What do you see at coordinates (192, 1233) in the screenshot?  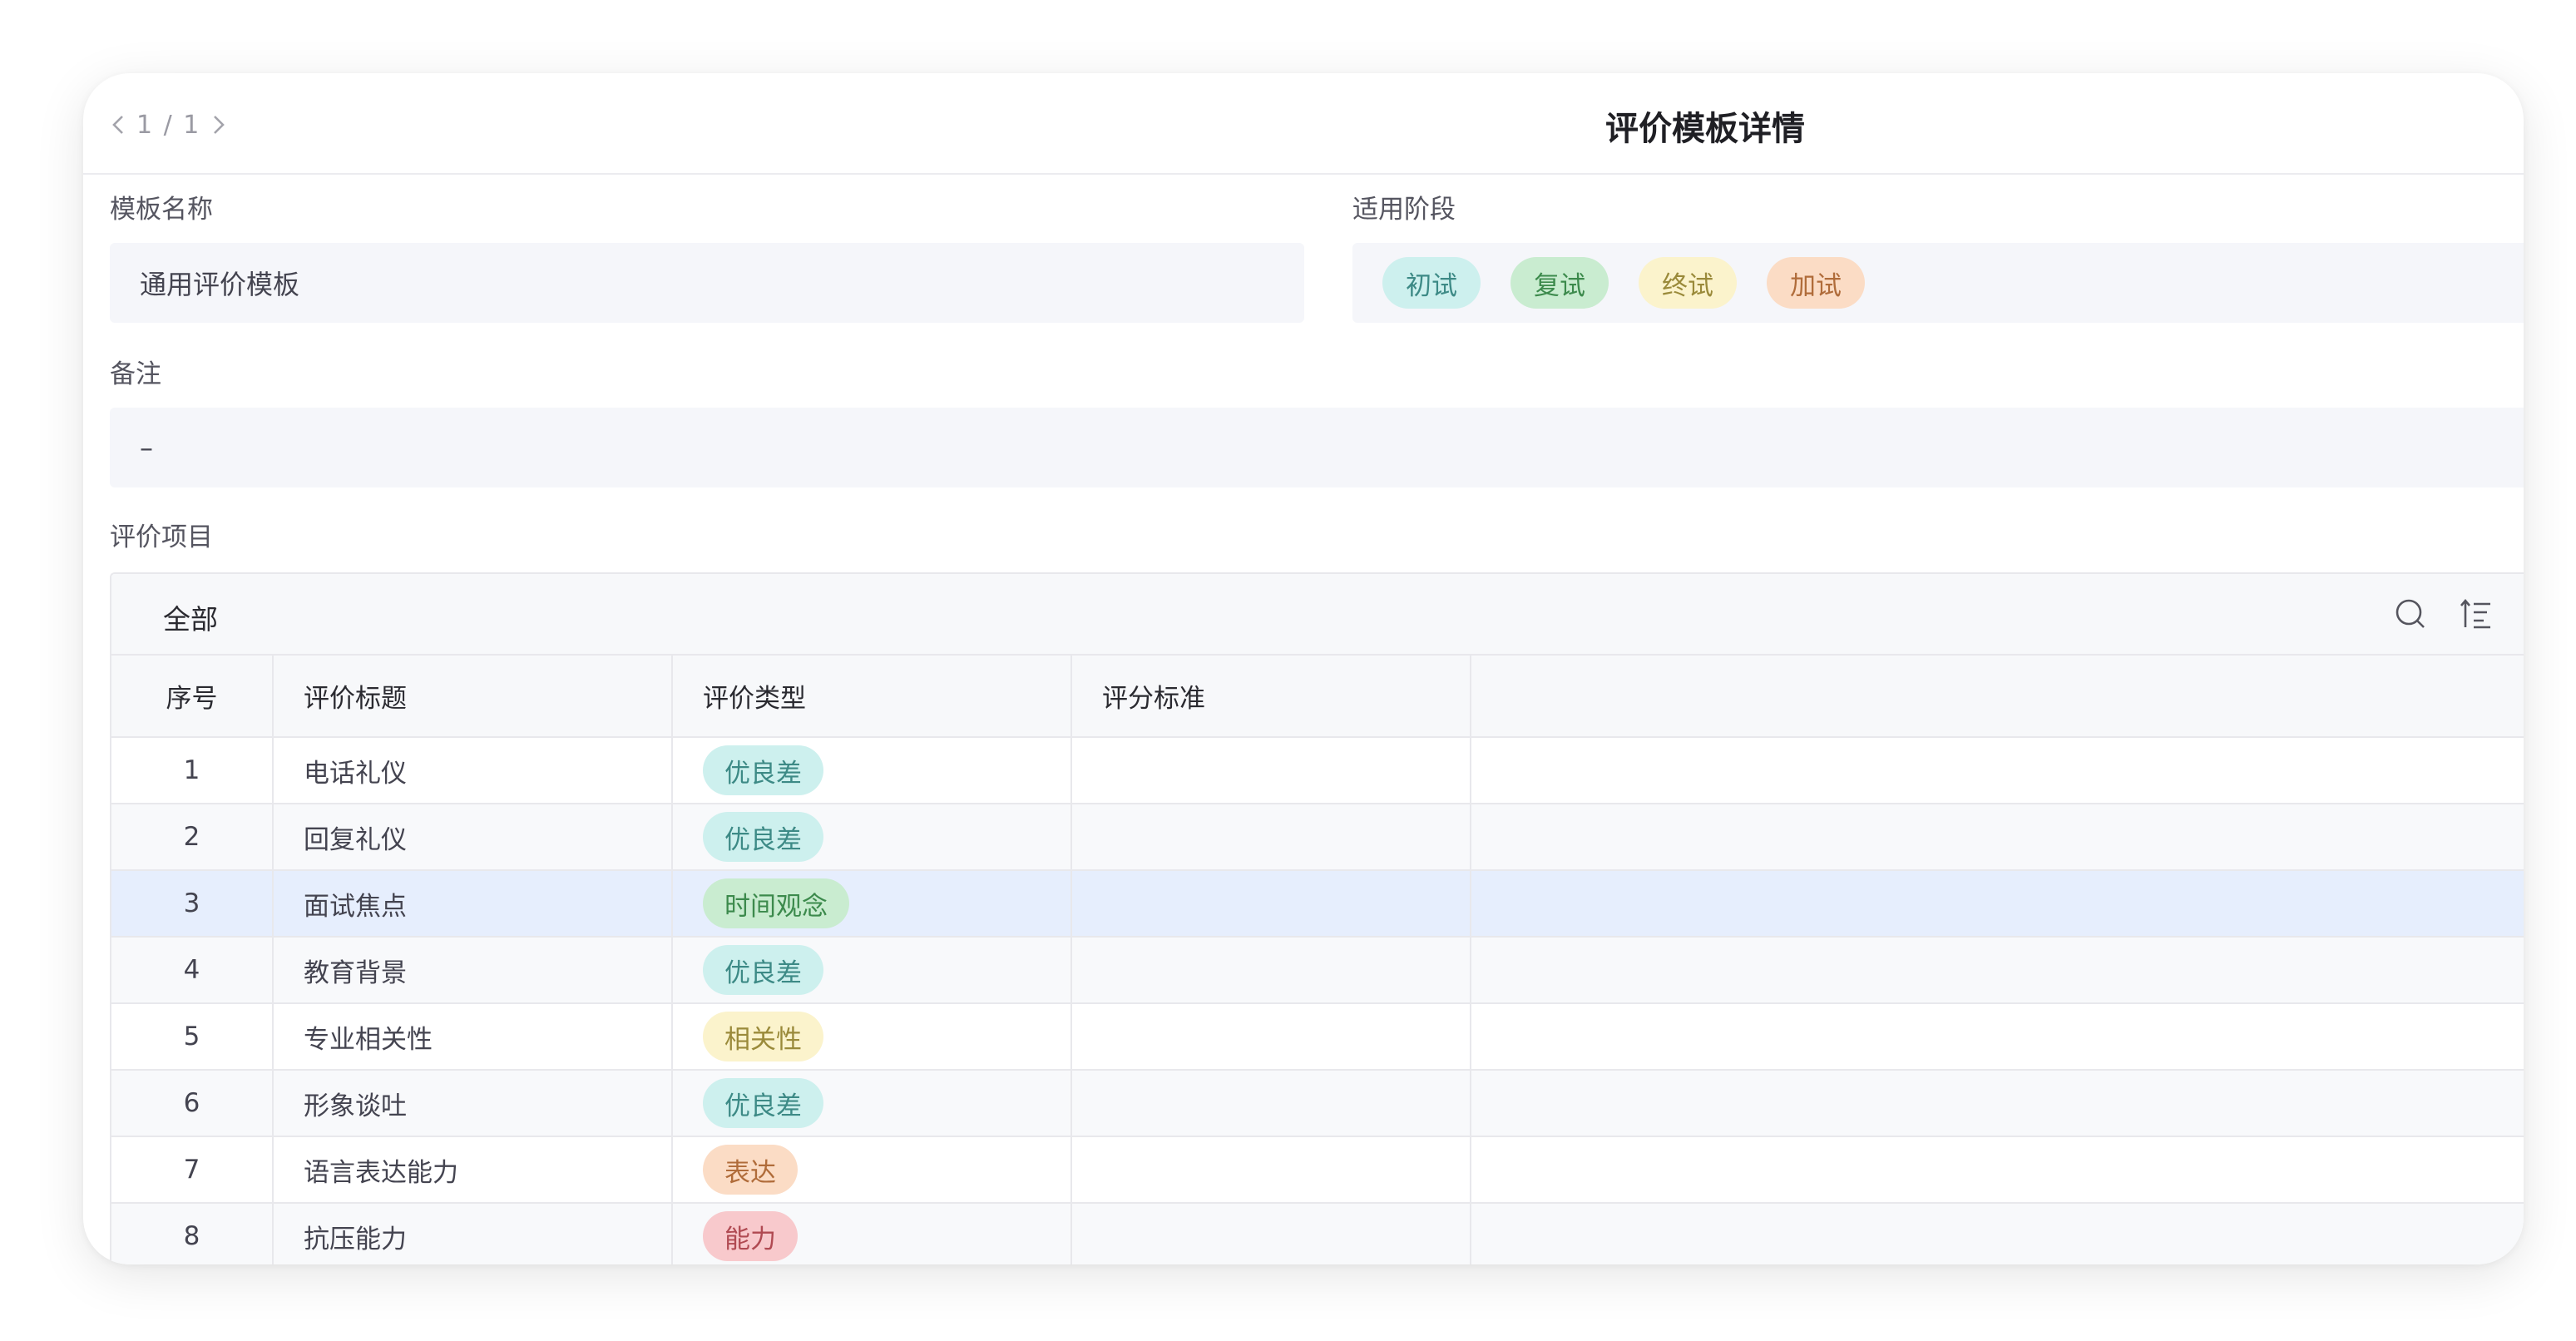 I see `cell-no: 8` at bounding box center [192, 1233].